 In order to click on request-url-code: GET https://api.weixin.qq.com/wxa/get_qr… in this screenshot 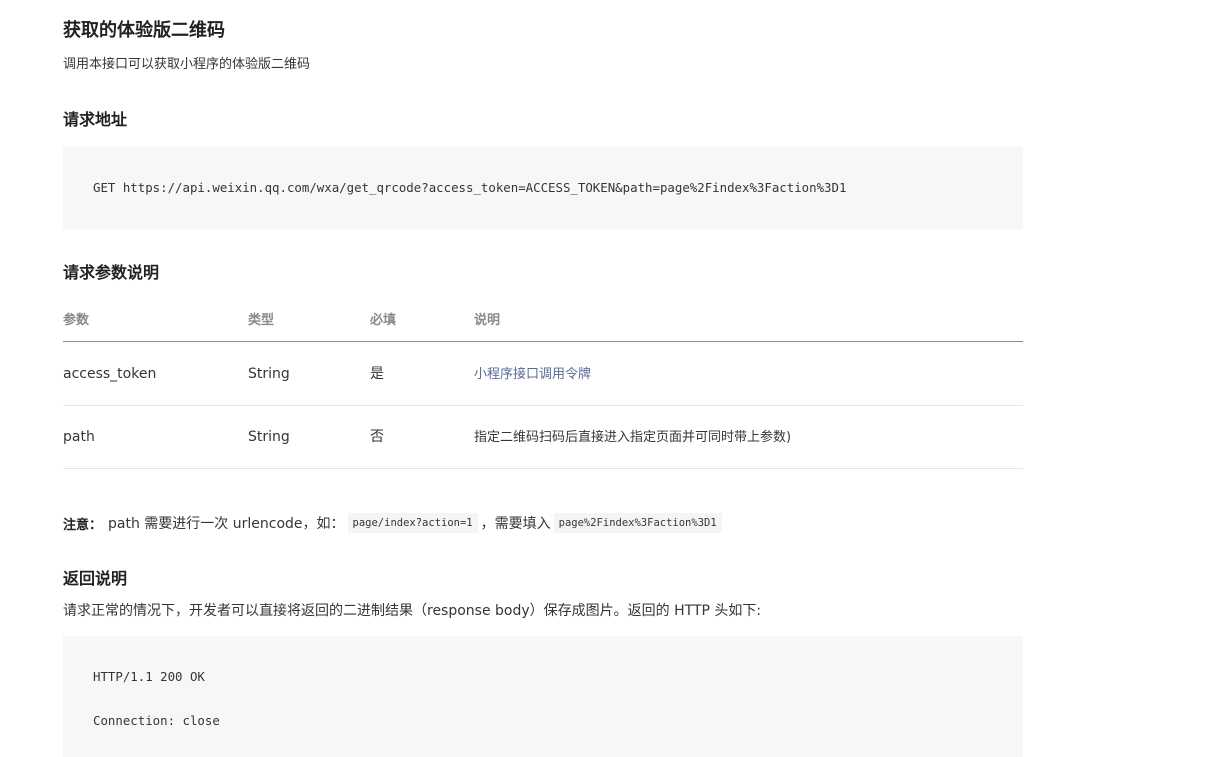, I will do `click(470, 187)`.